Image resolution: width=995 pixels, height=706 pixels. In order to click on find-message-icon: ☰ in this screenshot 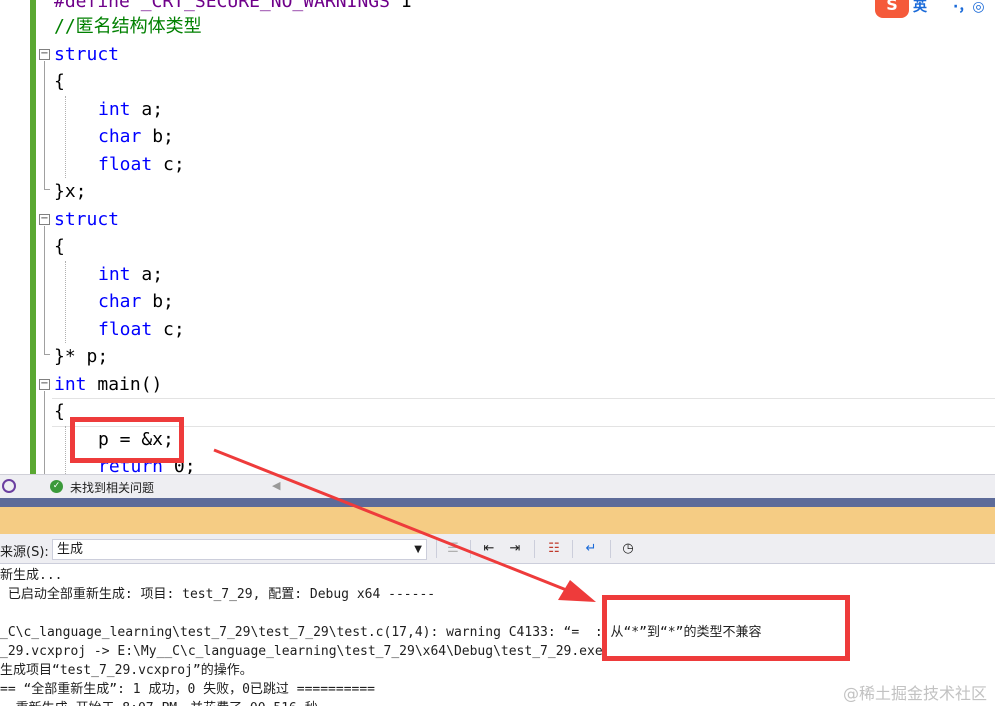, I will do `click(453, 549)`.